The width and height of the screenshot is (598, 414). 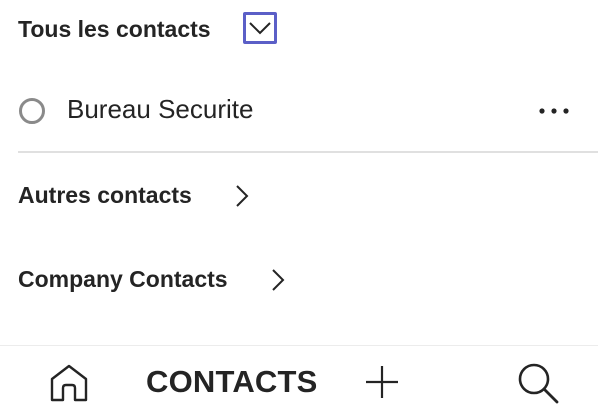 I want to click on home-icon, so click(x=69, y=383).